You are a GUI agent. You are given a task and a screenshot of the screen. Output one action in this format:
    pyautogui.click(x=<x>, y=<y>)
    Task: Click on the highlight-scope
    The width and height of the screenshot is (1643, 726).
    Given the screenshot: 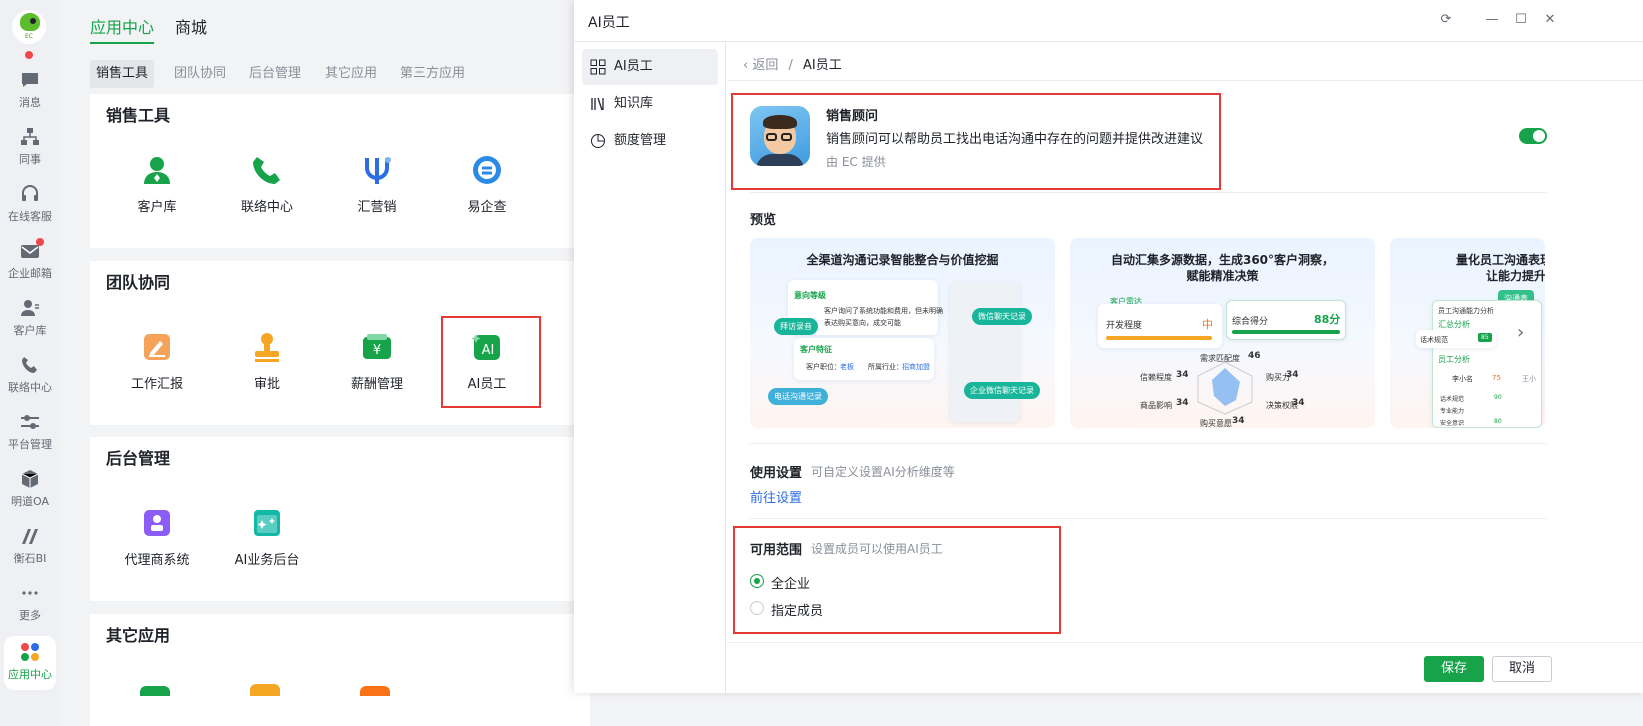 What is the action you would take?
    pyautogui.click(x=897, y=580)
    